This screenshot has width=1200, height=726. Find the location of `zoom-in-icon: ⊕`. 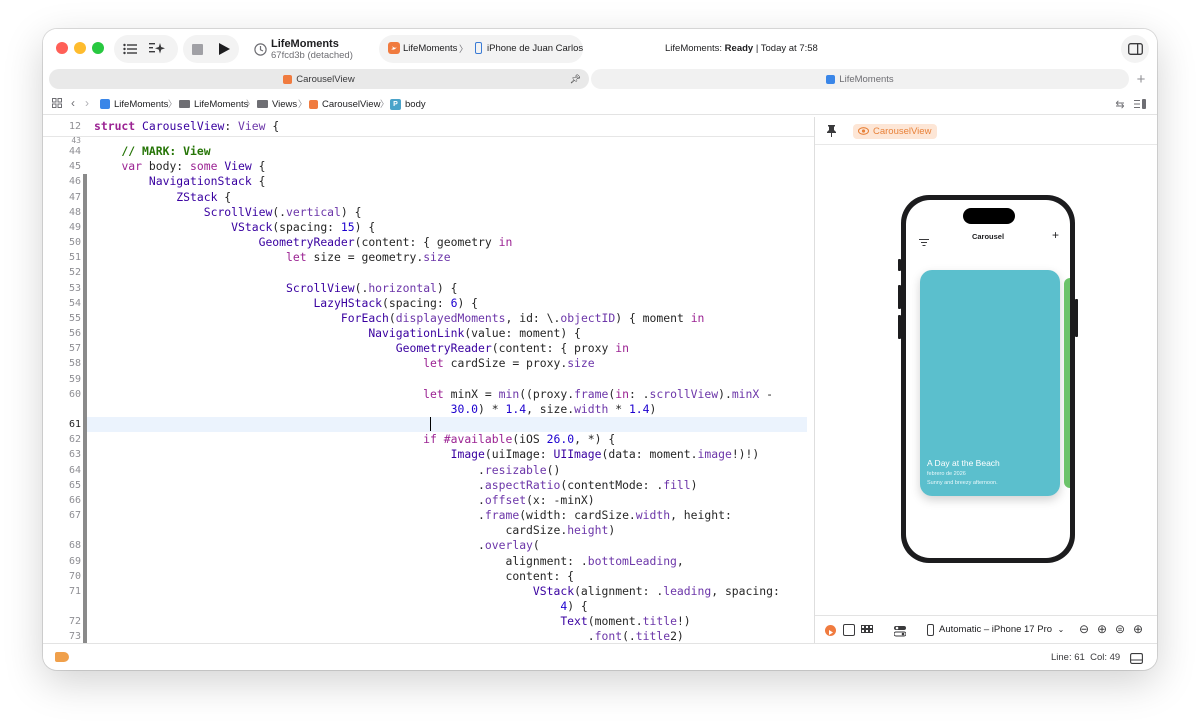

zoom-in-icon: ⊕ is located at coordinates (1138, 629).